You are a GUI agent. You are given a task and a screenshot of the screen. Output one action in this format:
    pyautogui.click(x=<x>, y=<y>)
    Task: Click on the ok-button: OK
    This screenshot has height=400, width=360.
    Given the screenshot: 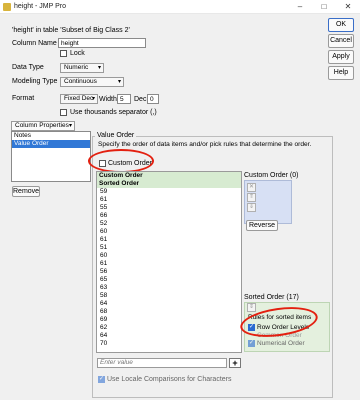 What is the action you would take?
    pyautogui.click(x=341, y=25)
    